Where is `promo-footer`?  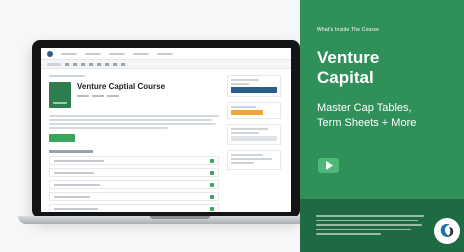 promo-footer is located at coordinates (382, 225).